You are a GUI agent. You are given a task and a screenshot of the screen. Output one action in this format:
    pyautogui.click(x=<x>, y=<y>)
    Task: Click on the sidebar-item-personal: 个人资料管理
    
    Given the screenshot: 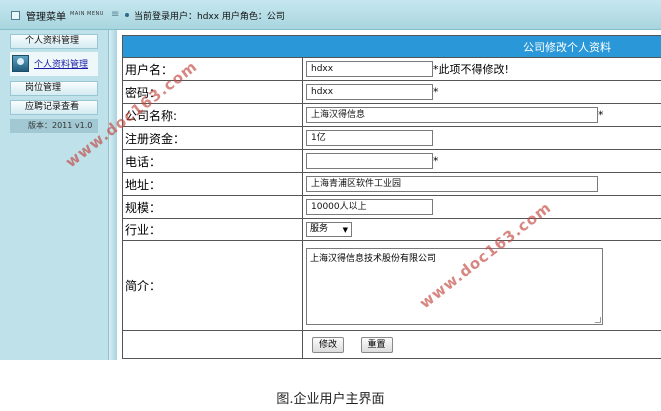 What is the action you would take?
    pyautogui.click(x=54, y=64)
    